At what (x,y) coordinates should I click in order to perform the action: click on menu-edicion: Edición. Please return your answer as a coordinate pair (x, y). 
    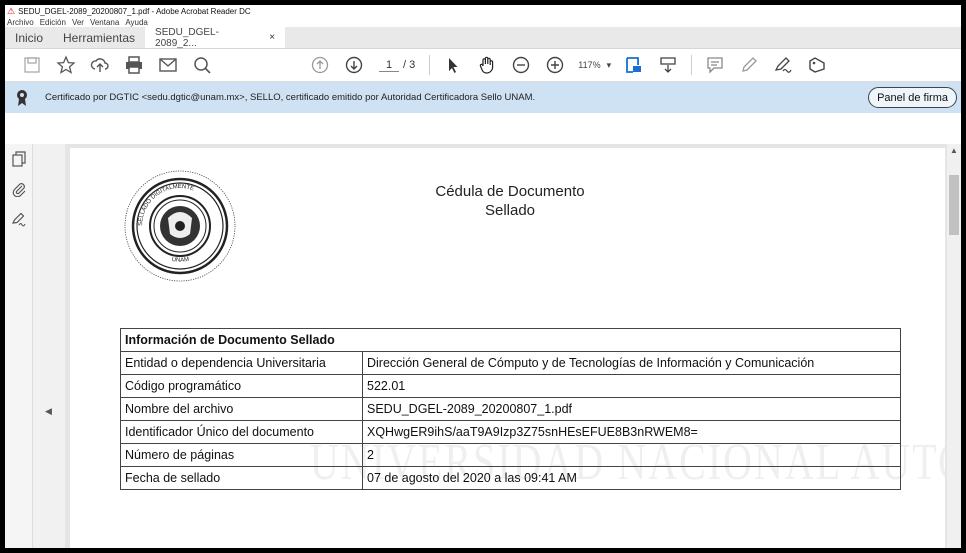
    Looking at the image, I should click on (53, 22).